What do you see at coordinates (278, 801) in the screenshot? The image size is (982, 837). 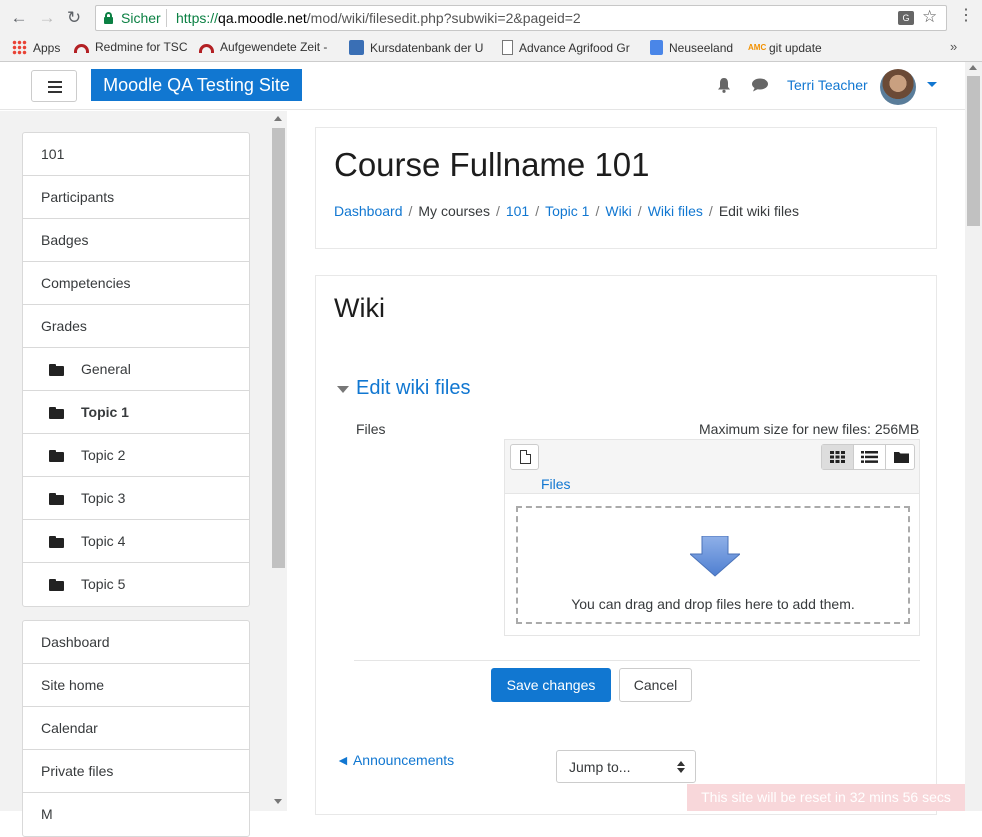 I see `scroll-down-arrow-icon` at bounding box center [278, 801].